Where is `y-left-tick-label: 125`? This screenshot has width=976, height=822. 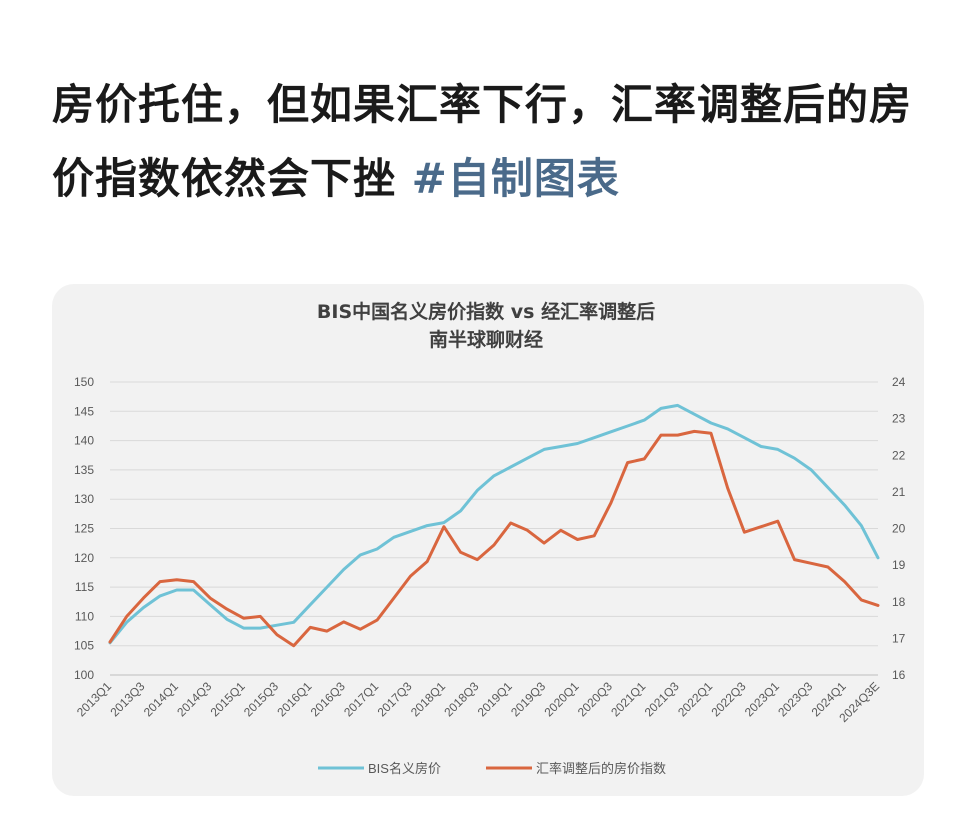 y-left-tick-label: 125 is located at coordinates (84, 529).